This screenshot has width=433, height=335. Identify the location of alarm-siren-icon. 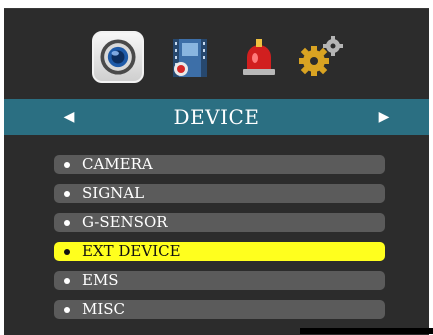
(259, 57).